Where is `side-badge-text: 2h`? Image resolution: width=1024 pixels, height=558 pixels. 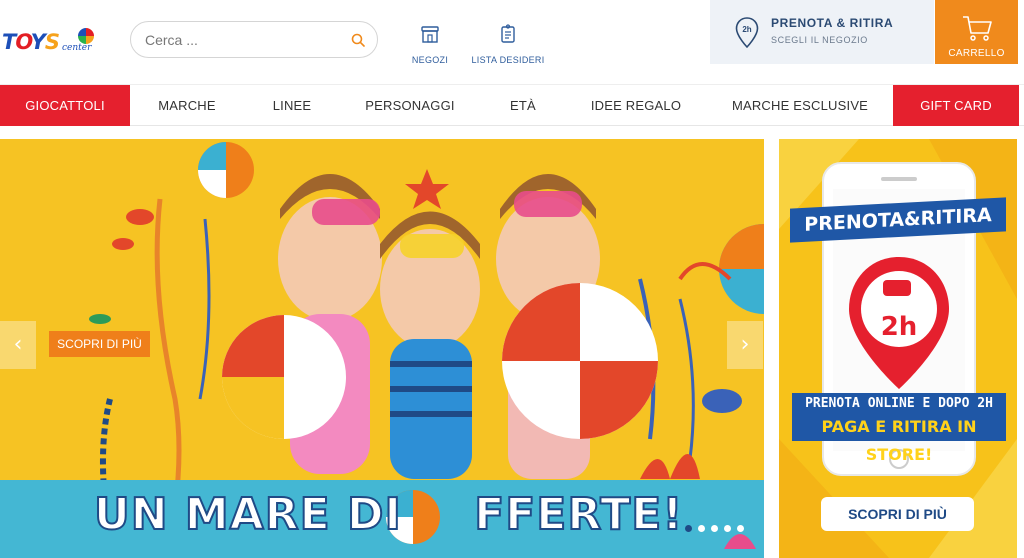
side-badge-text: 2h is located at coordinates (899, 327).